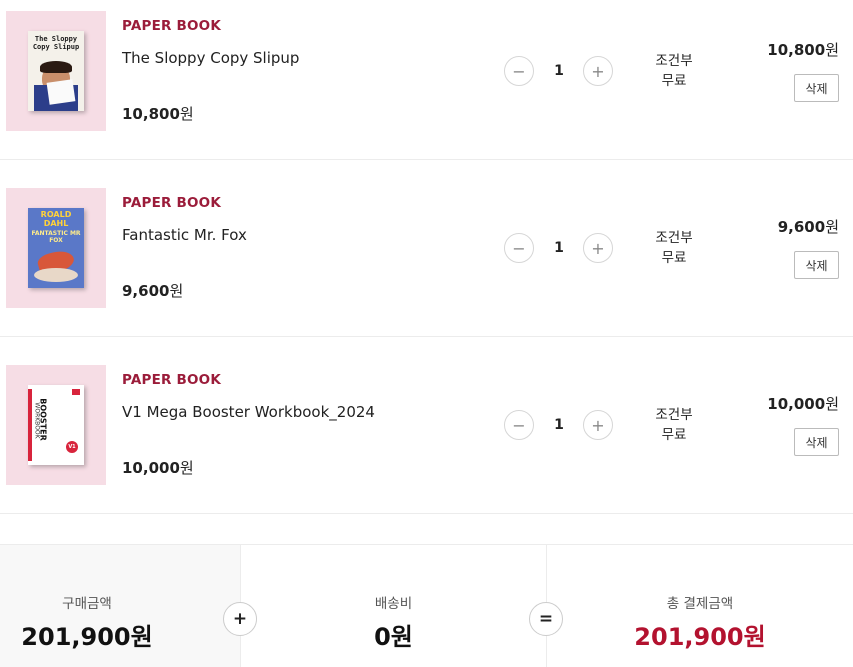 Image resolution: width=853 pixels, height=667 pixels. I want to click on product-title: The Sloppy Copy Slipup, so click(210, 58).